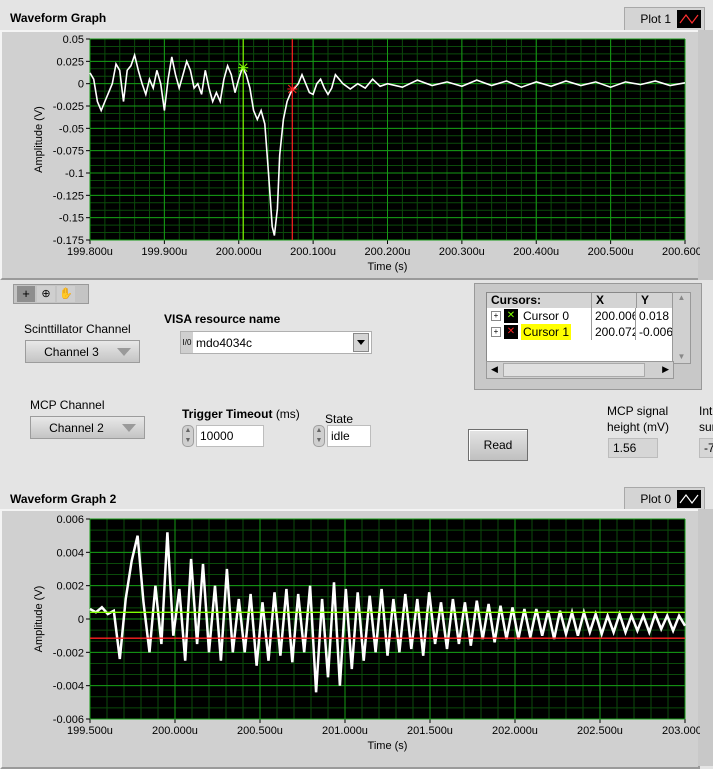  I want to click on scroll-left-icon: ◀, so click(494, 369).